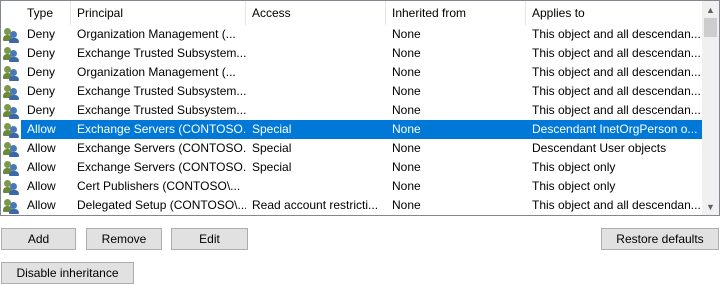  Describe the element at coordinates (124, 239) in the screenshot. I see `remove-button: Remove` at that location.